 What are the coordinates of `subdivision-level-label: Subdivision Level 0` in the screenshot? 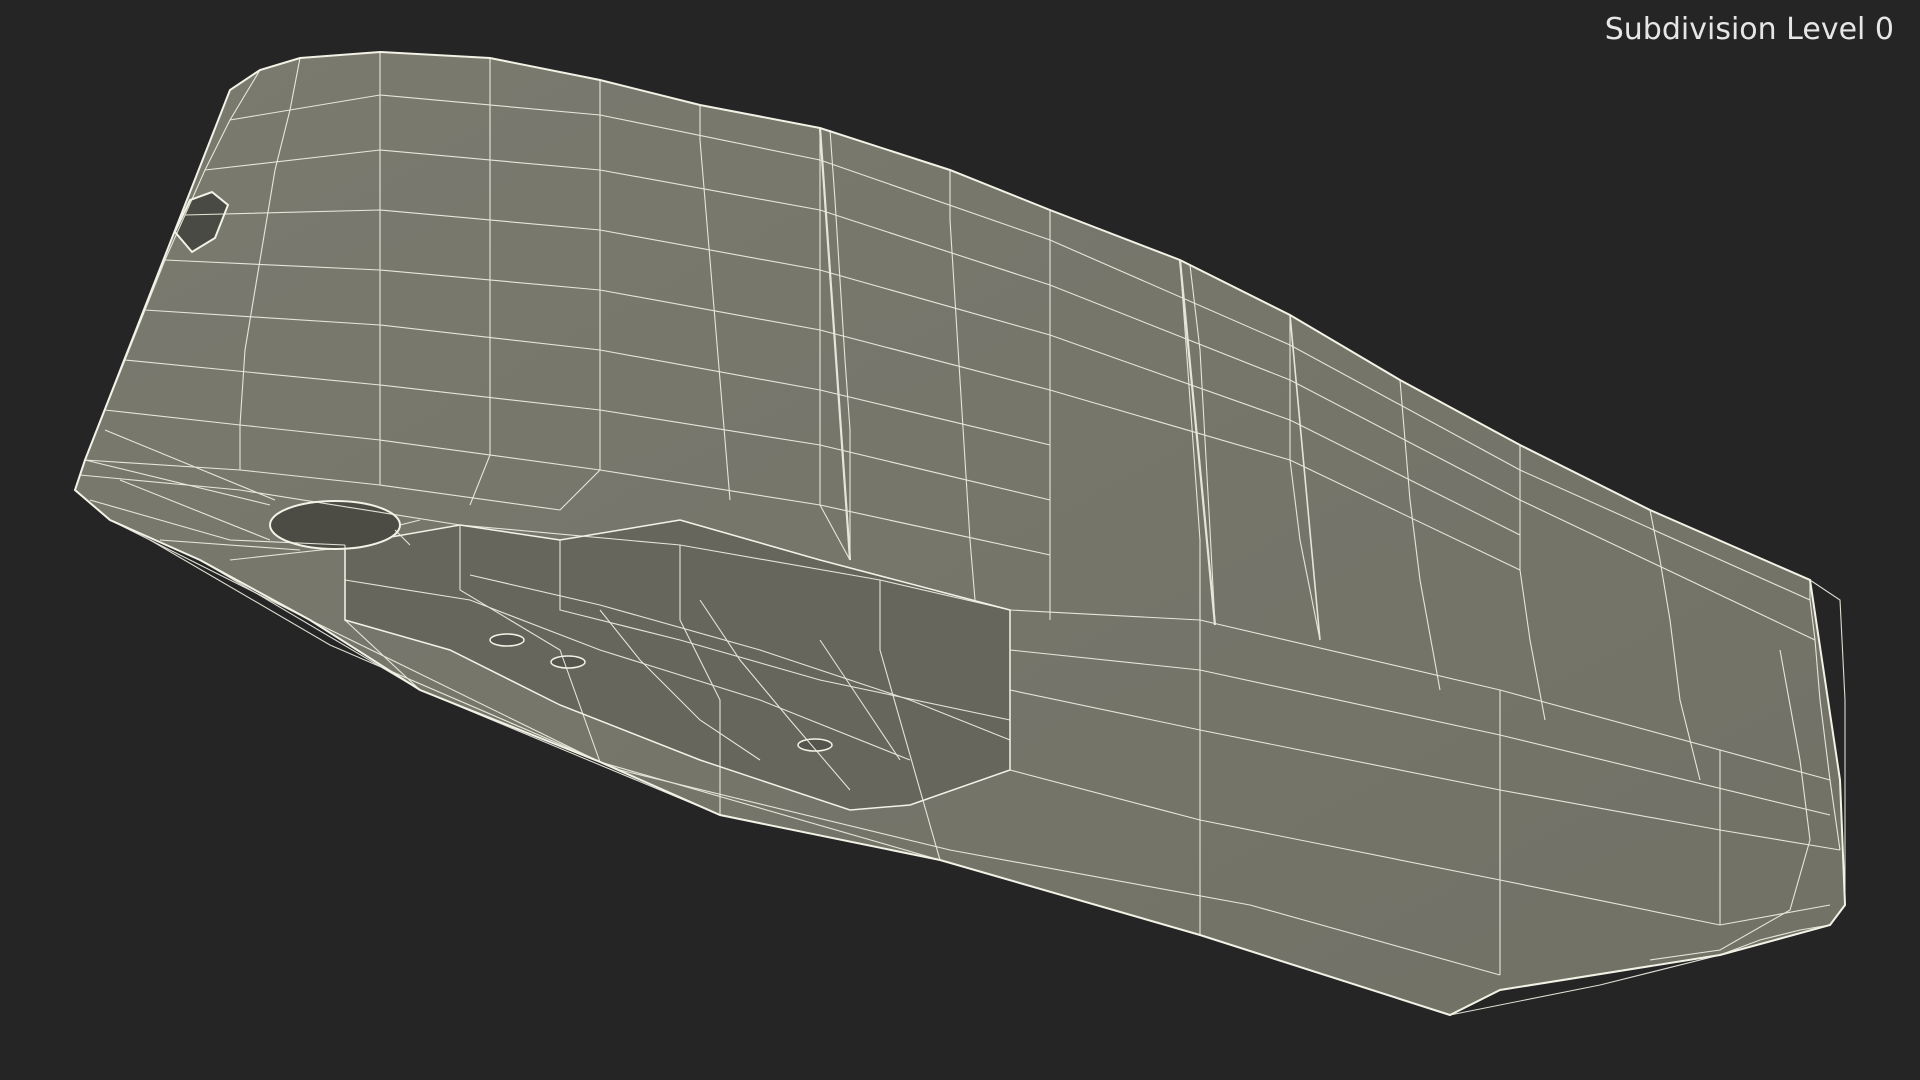 It's located at (1749, 29).